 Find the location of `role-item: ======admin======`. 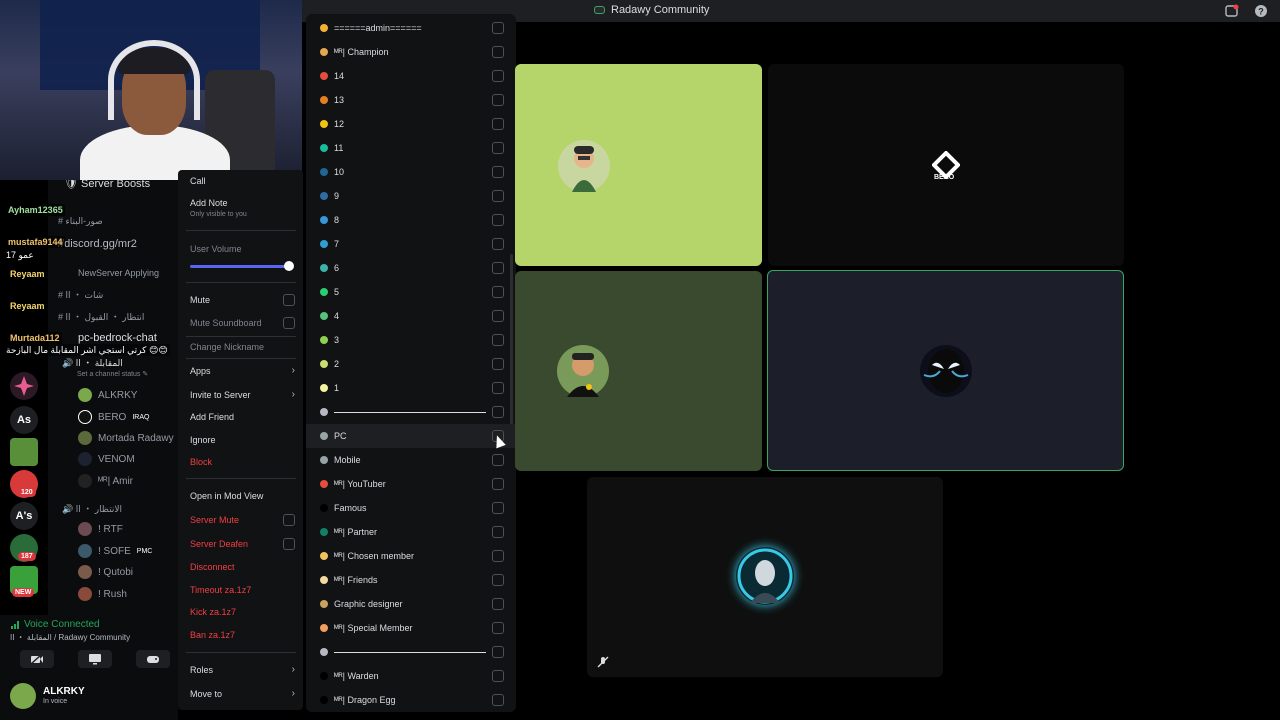

role-item: ======admin====== is located at coordinates (411, 28).